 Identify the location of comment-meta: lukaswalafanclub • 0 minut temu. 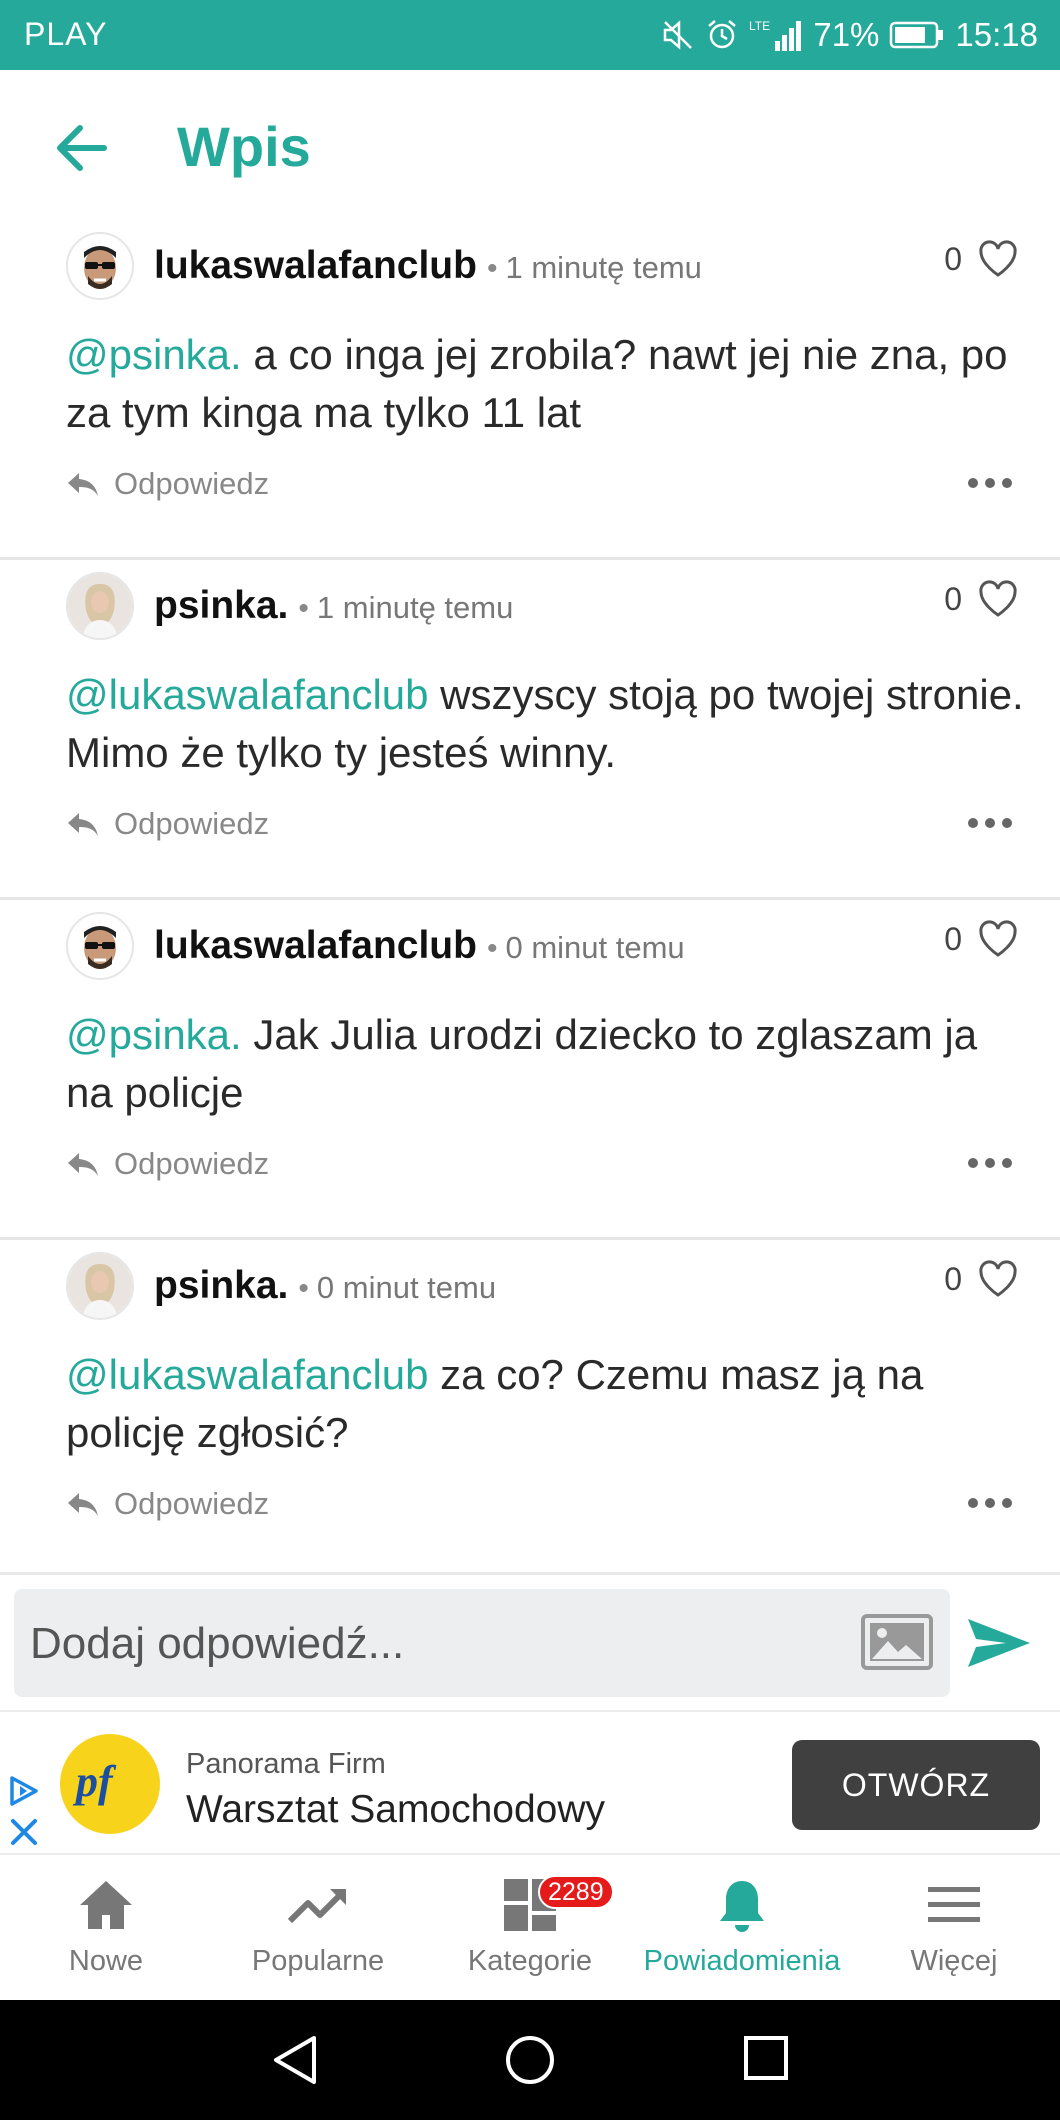
(419, 947).